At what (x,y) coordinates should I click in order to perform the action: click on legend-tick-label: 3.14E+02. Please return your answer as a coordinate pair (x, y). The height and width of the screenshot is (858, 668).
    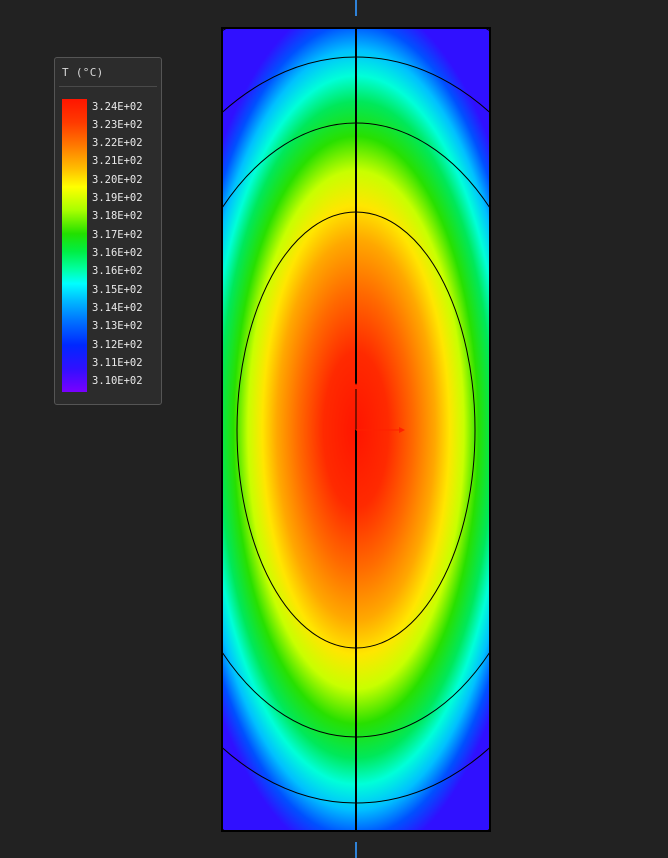
    Looking at the image, I should click on (117, 308).